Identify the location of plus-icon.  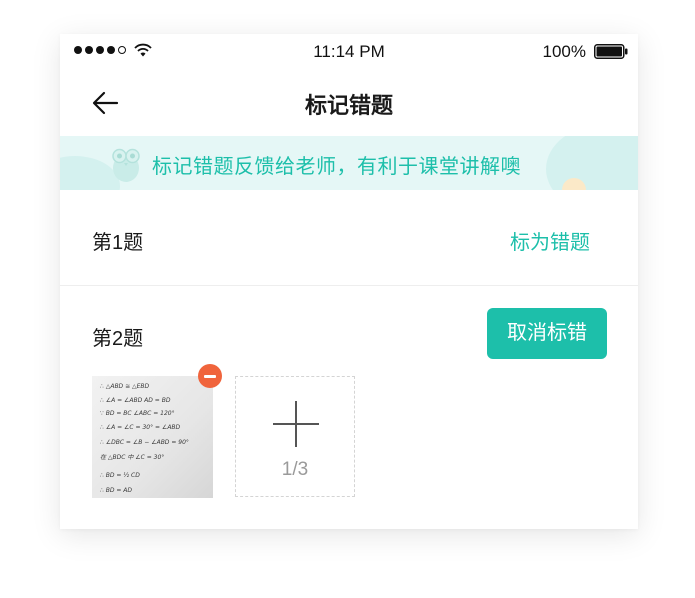
(296, 424).